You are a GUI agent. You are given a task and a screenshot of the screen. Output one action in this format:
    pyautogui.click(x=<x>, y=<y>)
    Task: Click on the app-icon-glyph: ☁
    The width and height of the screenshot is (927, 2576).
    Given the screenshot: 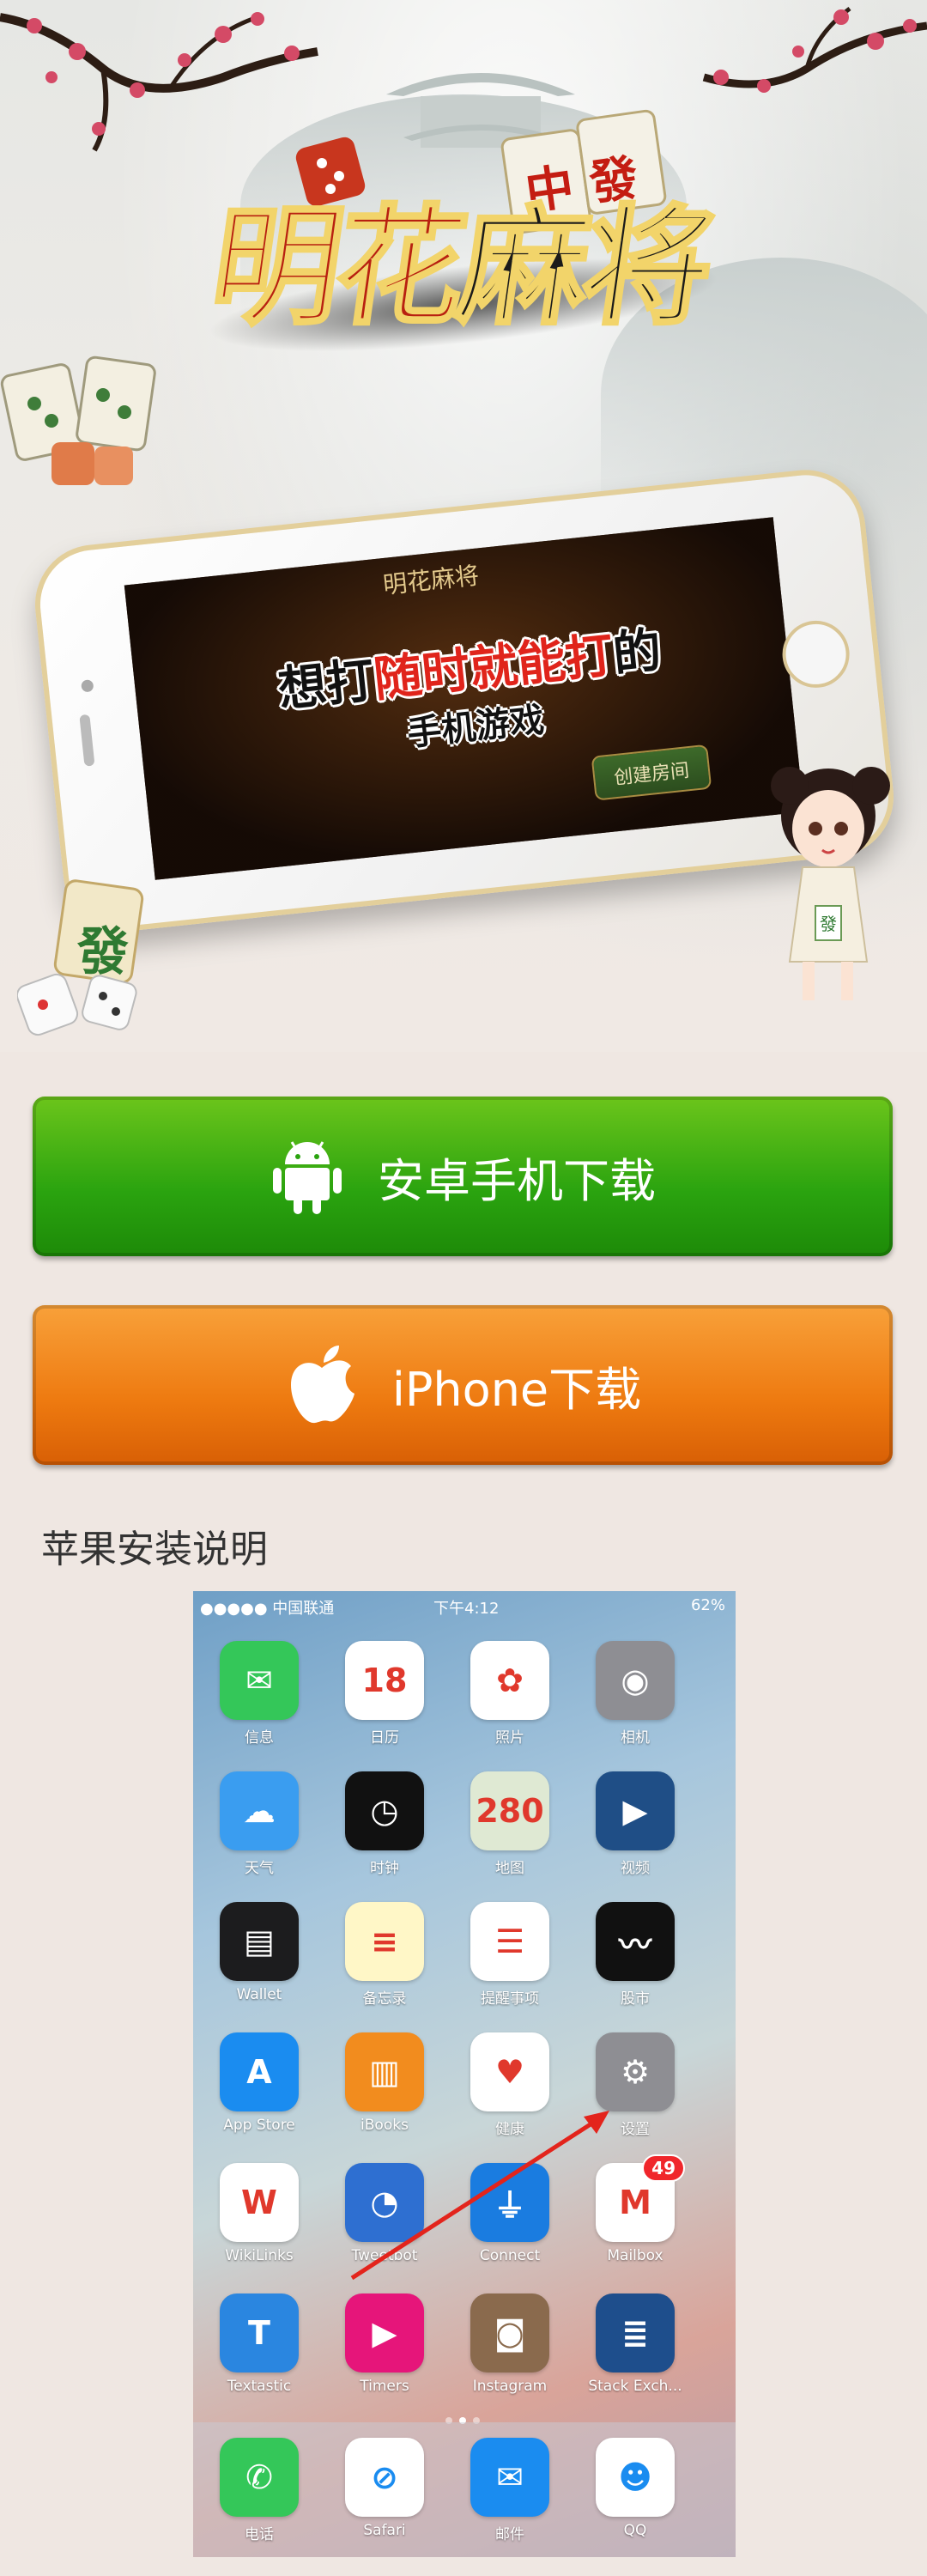 What is the action you would take?
    pyautogui.click(x=259, y=1811)
    